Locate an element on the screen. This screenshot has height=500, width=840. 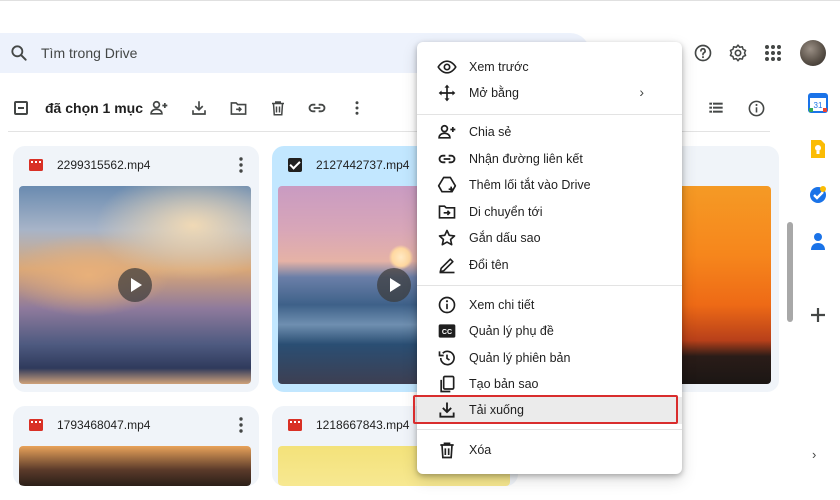
menu-item-add-shortcut: Thêm lối tắt vào Drive is located at coordinates (549, 185).